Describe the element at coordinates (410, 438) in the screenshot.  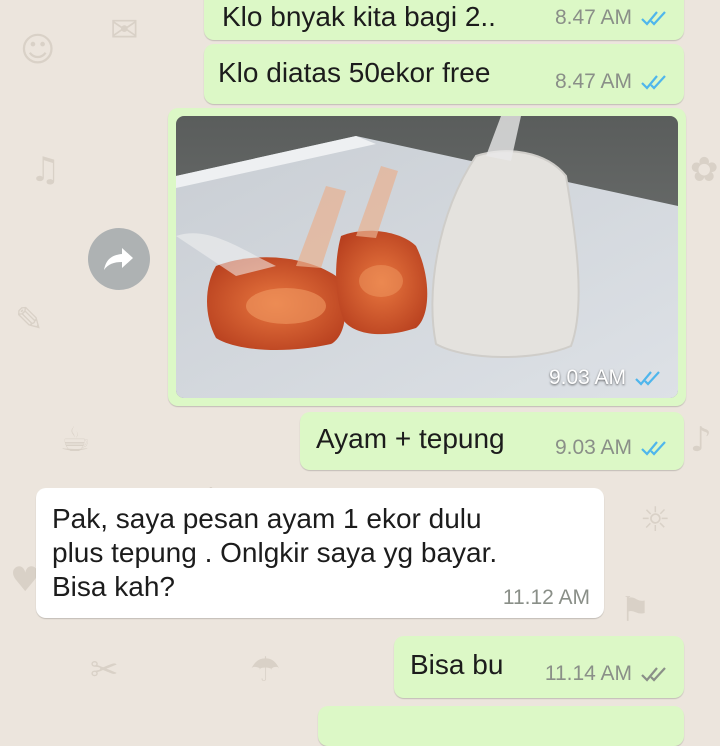
I see `message-text: Ayam + tepung` at that location.